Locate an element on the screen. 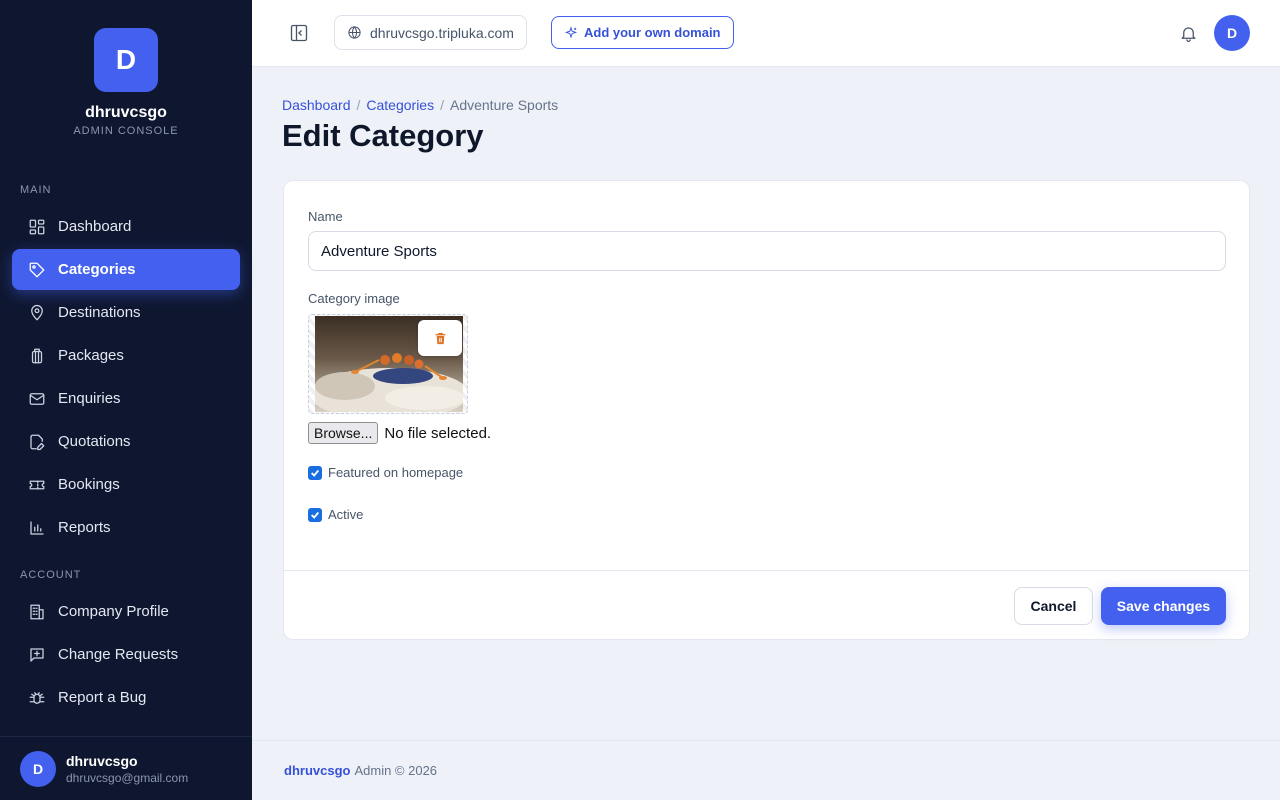 Image resolution: width=1280 pixels, height=800 pixels. footer-brand: dhruvcsgo is located at coordinates (317, 770).